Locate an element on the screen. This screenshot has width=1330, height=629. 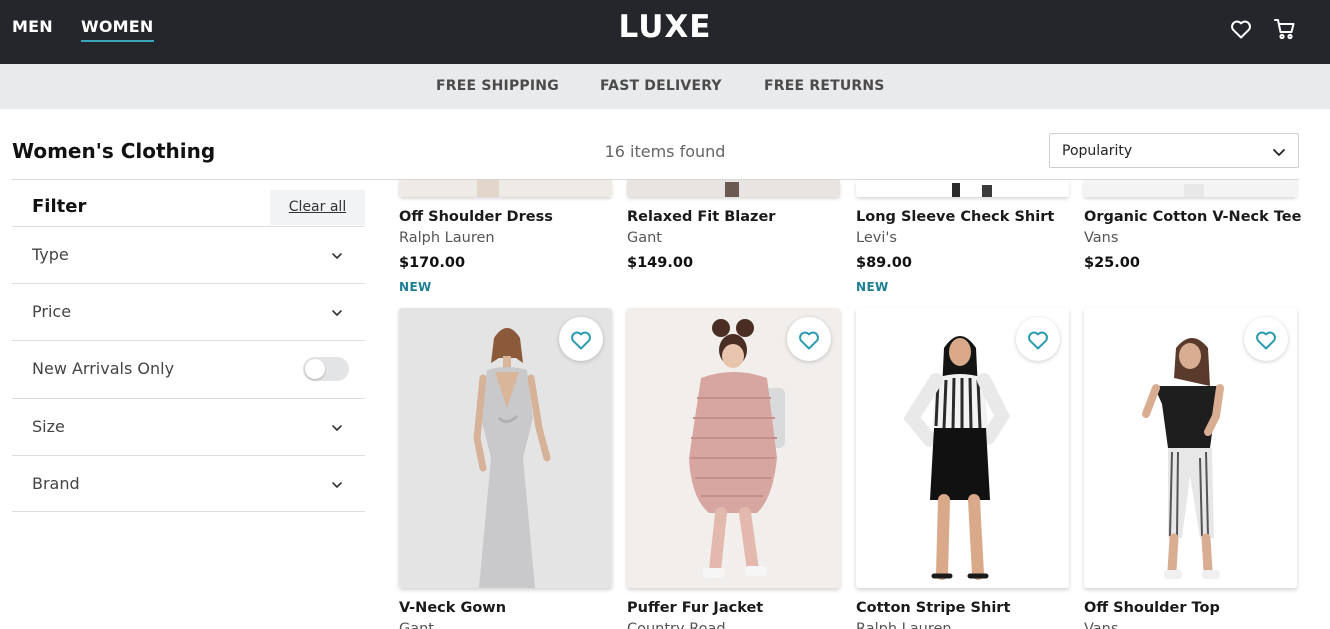
perk-free-shipping: FREE SHIPPING is located at coordinates (497, 86).